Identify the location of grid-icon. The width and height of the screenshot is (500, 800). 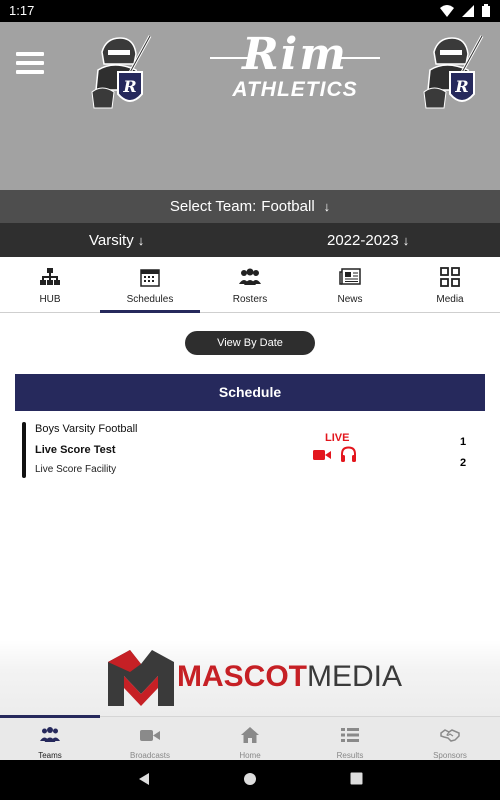
(450, 277).